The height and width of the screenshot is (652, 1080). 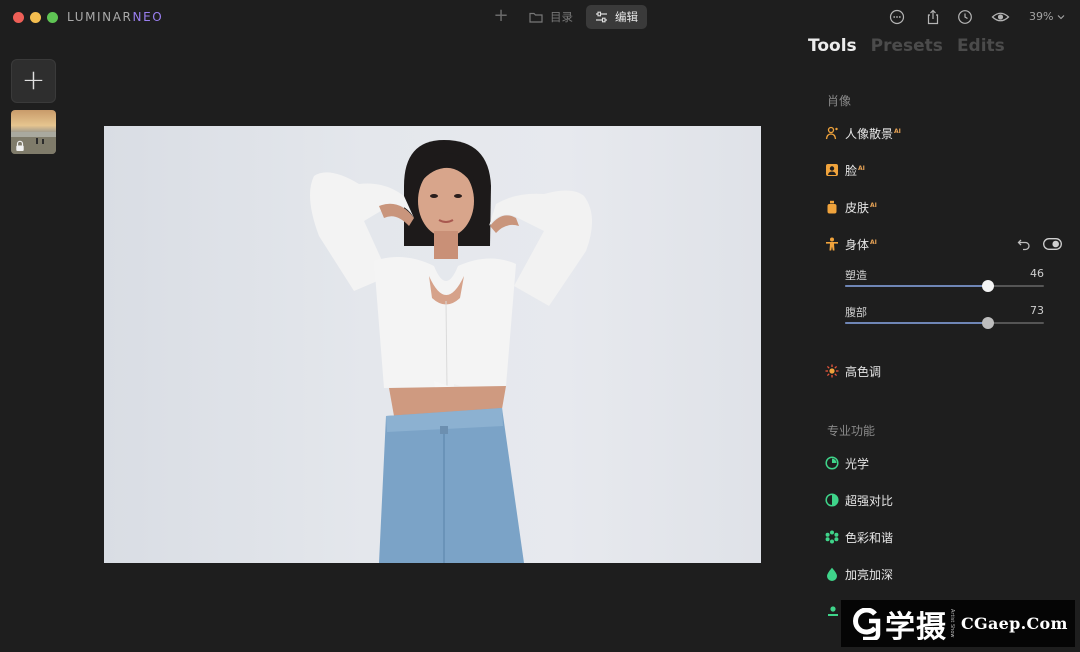 I want to click on zoom-window-button, so click(x=52, y=17).